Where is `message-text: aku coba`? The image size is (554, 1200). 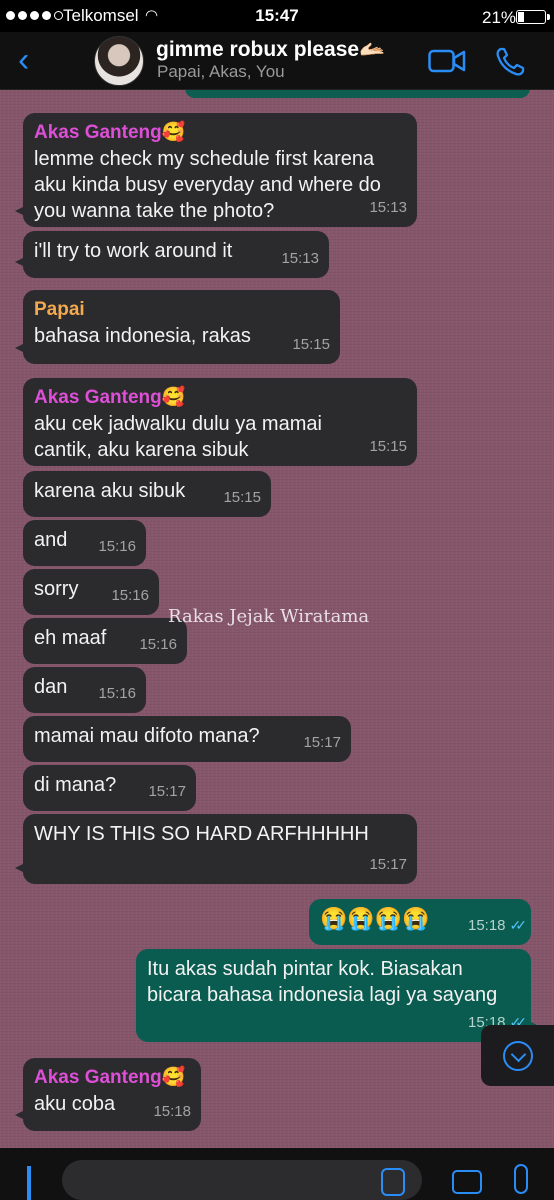
message-text: aku coba is located at coordinates (75, 1104).